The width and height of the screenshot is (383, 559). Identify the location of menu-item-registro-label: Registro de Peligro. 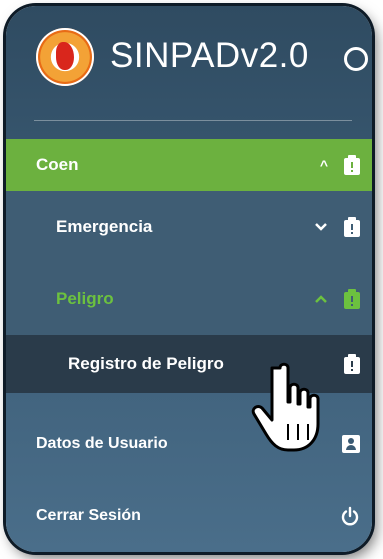
(146, 363).